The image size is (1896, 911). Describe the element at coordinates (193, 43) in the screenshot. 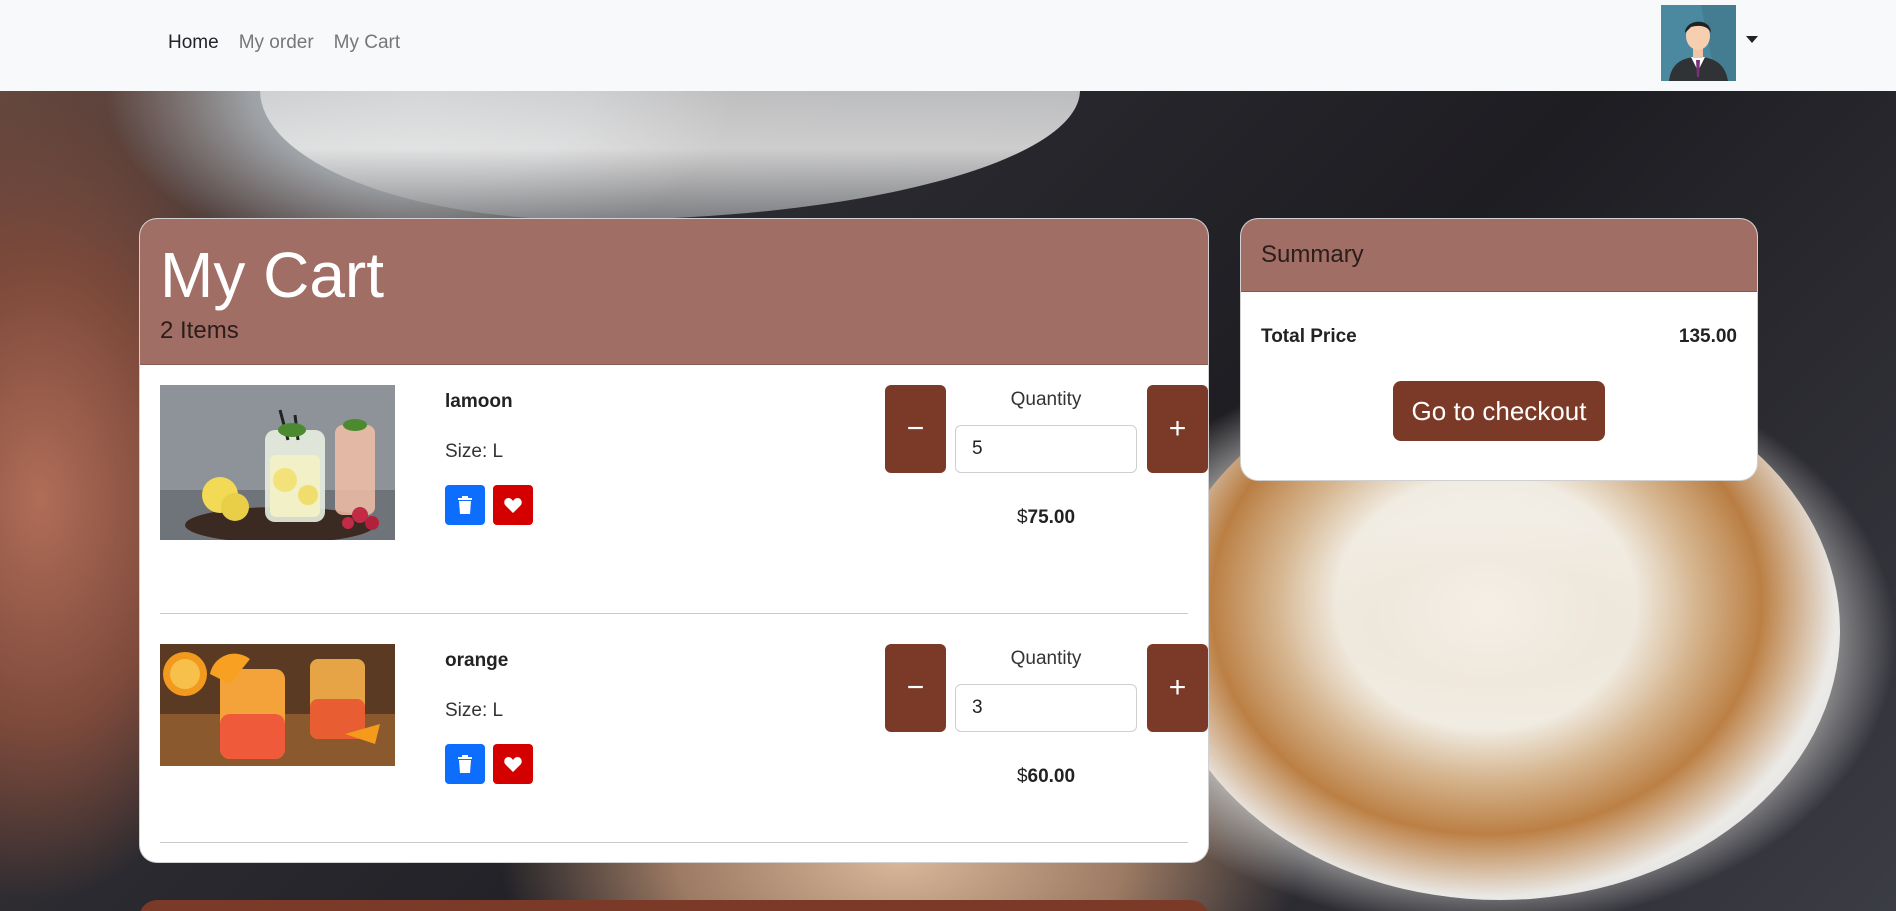

I see `nav-link-home: Home` at that location.